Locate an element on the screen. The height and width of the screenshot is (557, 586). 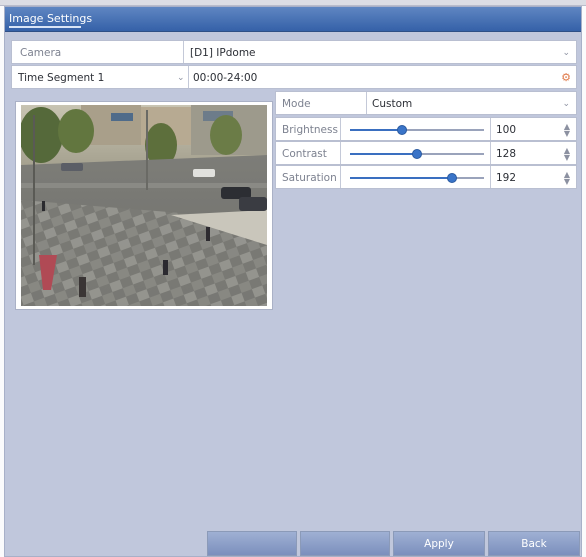
camera-label: Camera is located at coordinates (41, 53).